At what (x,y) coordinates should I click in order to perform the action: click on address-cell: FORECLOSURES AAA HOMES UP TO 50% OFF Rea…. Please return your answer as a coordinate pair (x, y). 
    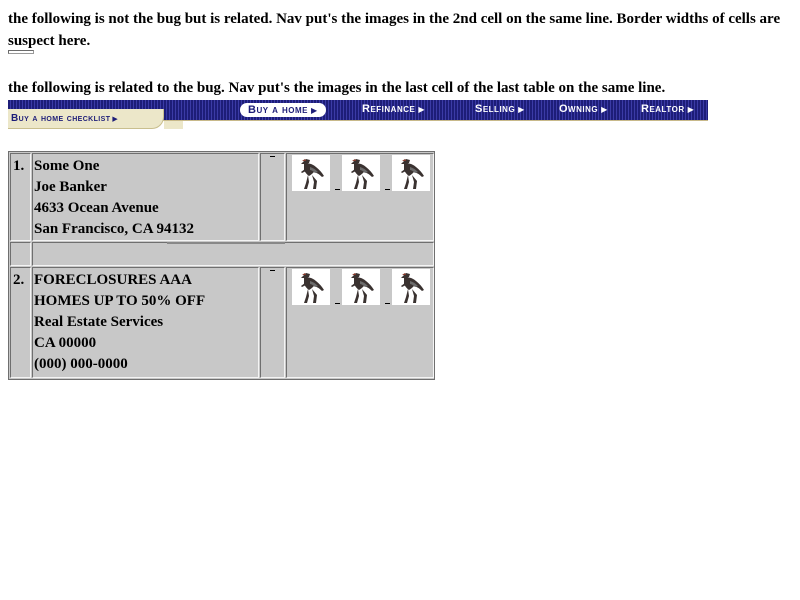
    Looking at the image, I should click on (145, 322).